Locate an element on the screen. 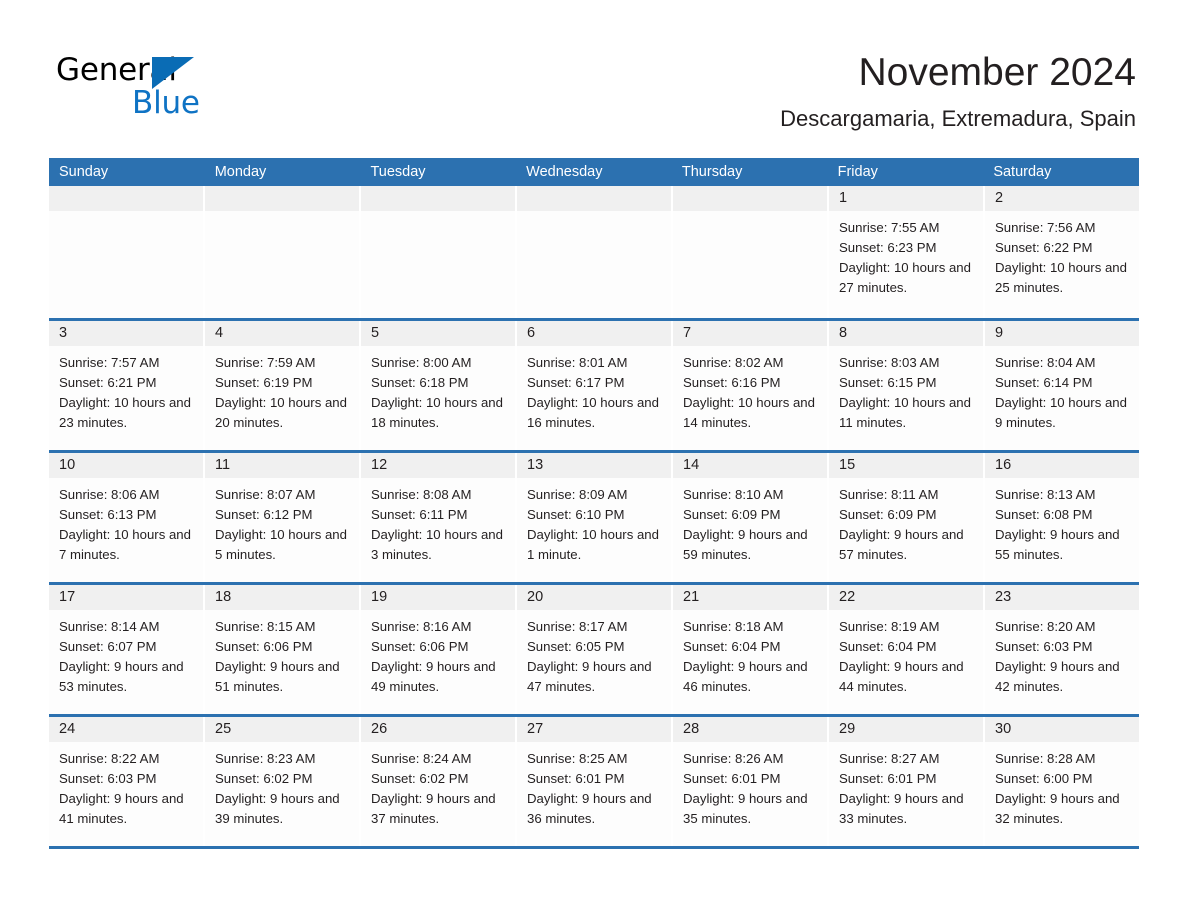  generalblue-logo: General Blue is located at coordinates (206, 92).